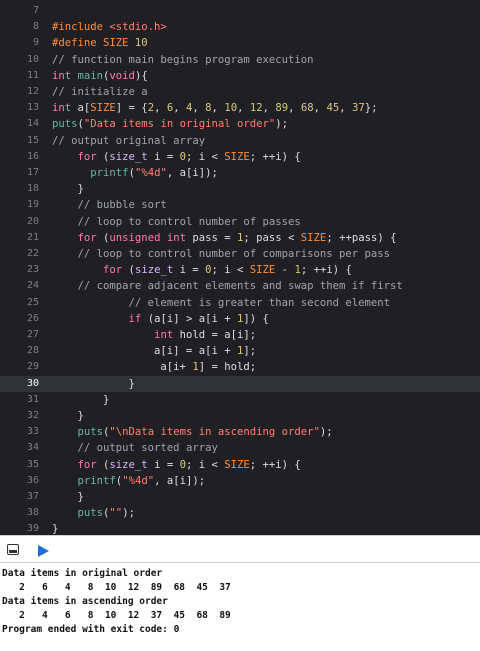 The width and height of the screenshot is (480, 651). I want to click on code-text: // output sorted array, so click(135, 448).